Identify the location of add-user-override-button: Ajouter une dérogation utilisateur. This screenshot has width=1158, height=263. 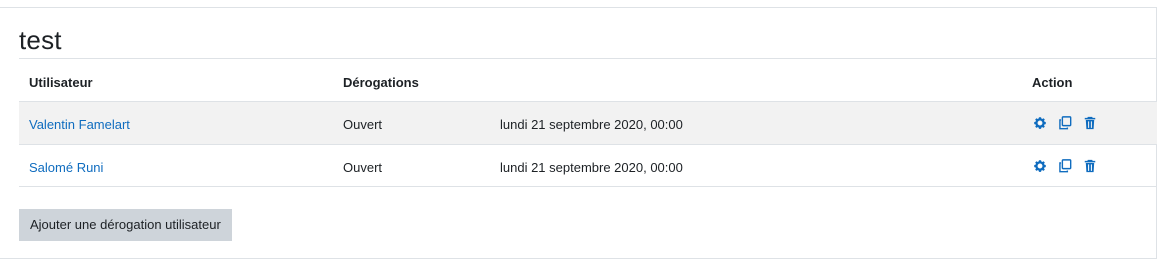
(125, 225).